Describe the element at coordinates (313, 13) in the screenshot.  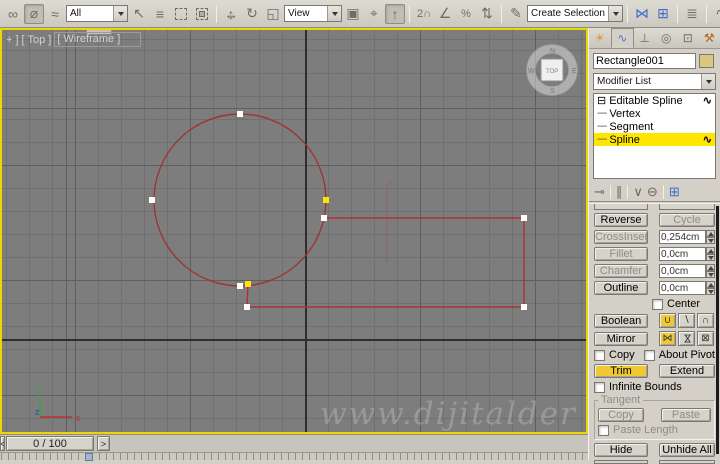
I see `reference-coordinate-system-select: View` at that location.